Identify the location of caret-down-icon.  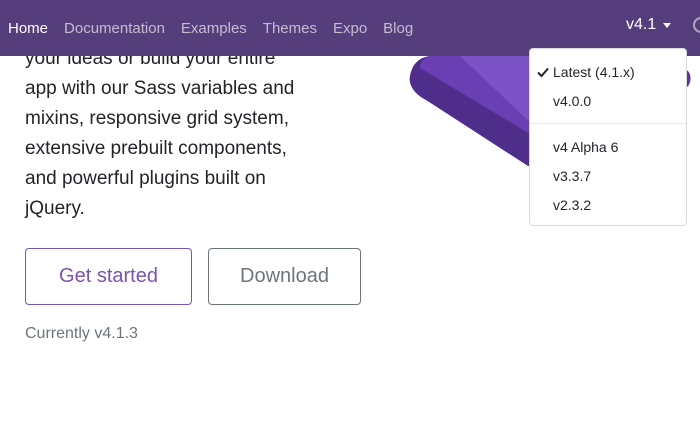
(667, 25).